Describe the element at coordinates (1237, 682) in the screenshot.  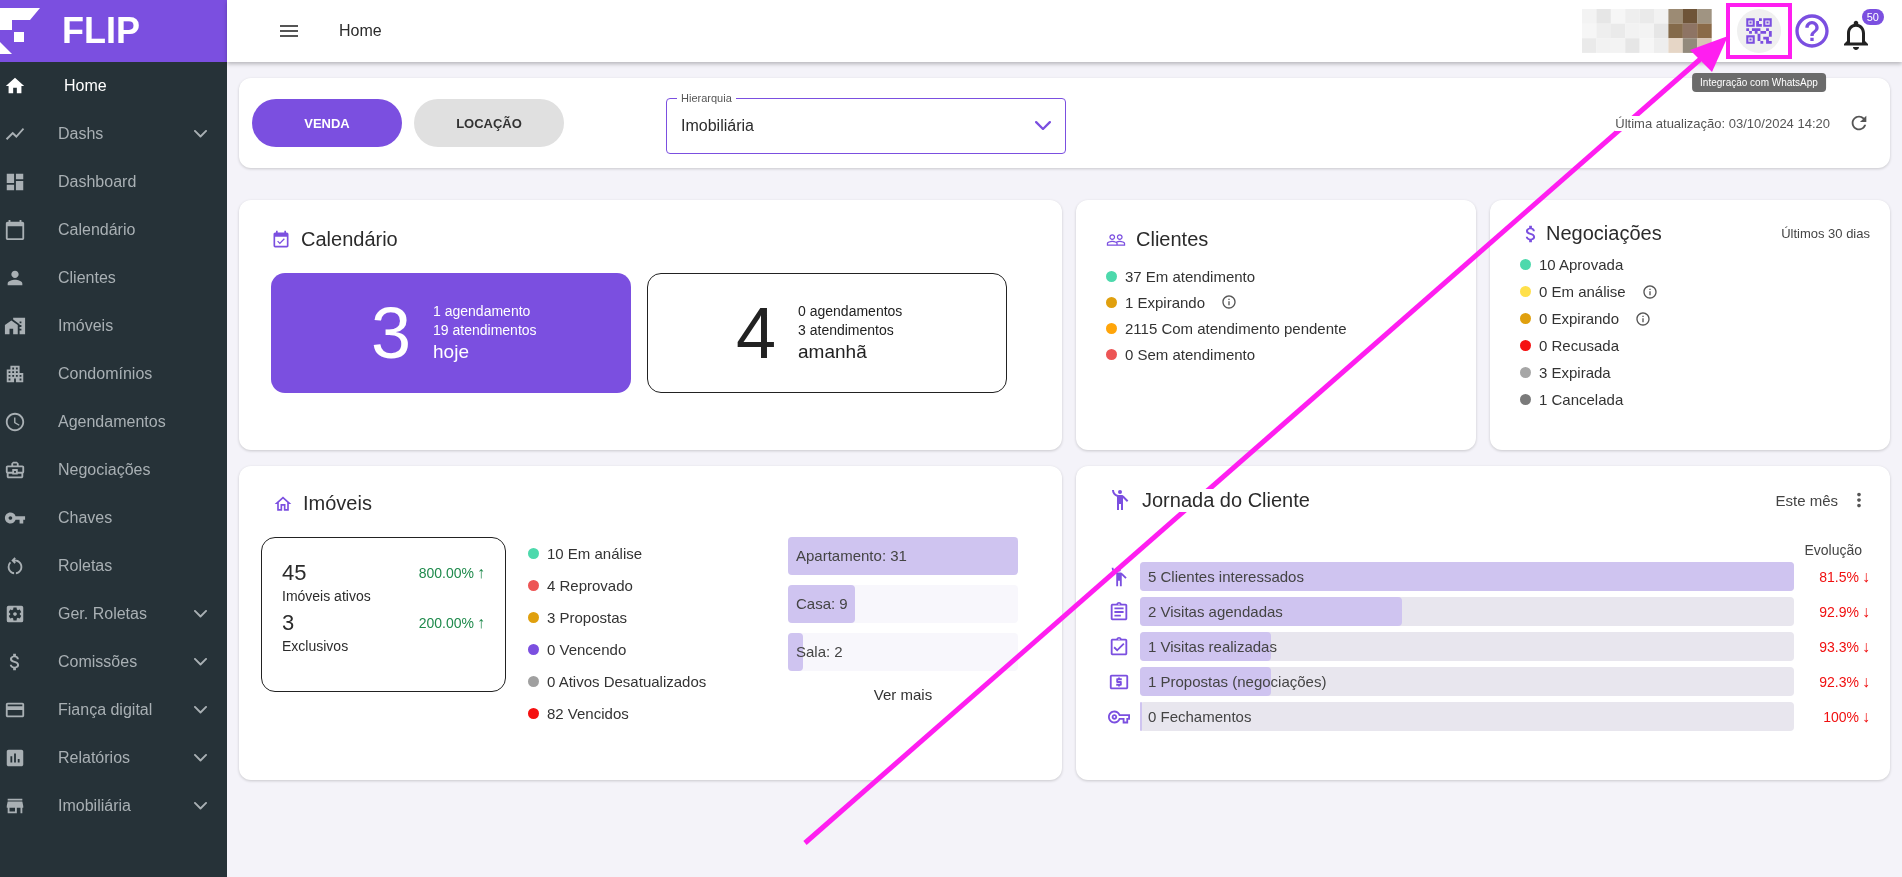
I see `step-label: 1 Propostas (negociações)` at that location.